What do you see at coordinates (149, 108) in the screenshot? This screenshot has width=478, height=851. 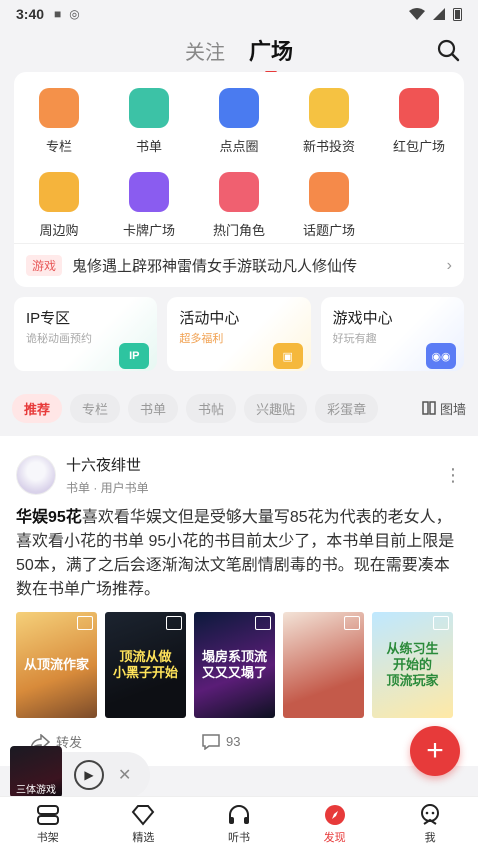 I see `booklist-icon` at bounding box center [149, 108].